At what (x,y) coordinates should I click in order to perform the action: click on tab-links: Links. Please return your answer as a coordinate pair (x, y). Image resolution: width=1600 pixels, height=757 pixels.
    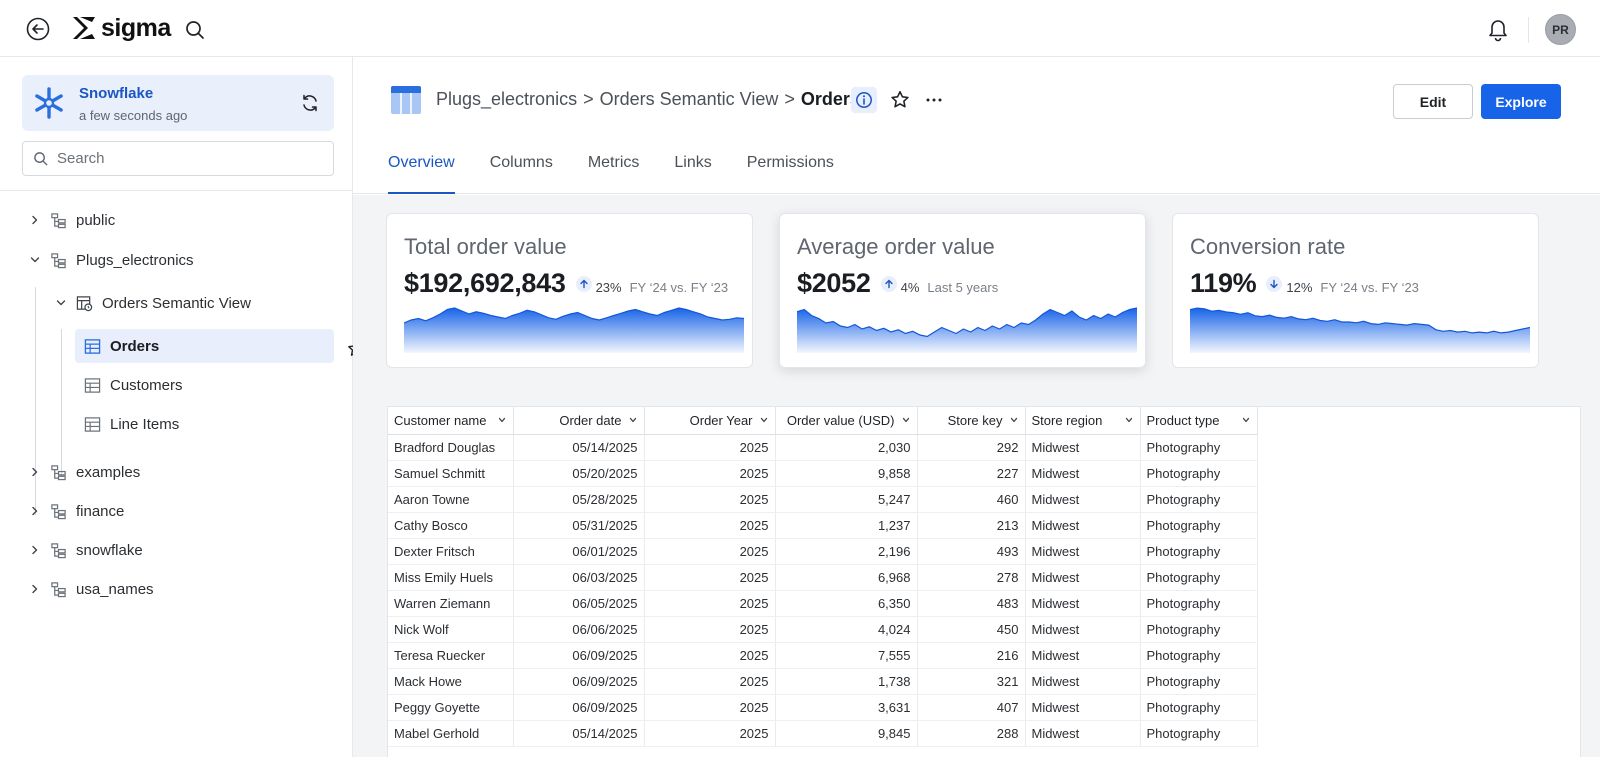
    Looking at the image, I should click on (692, 173).